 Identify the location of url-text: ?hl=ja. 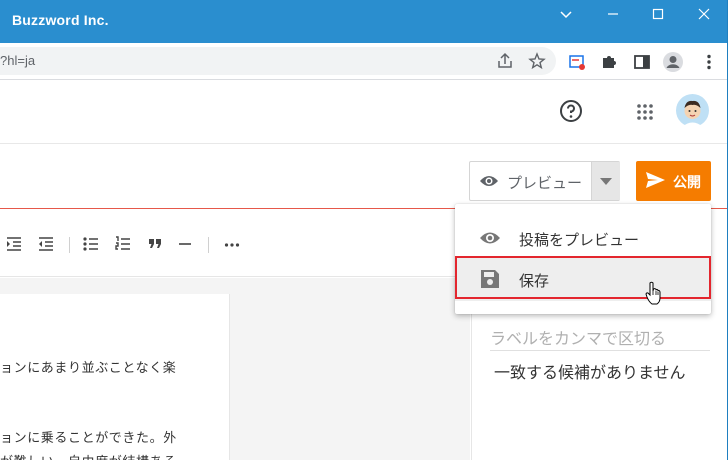
(18, 60).